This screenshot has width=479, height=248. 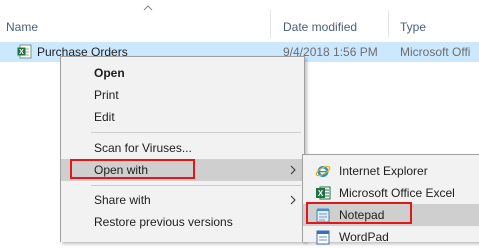 I want to click on internet-explorer-icon, so click(x=323, y=171).